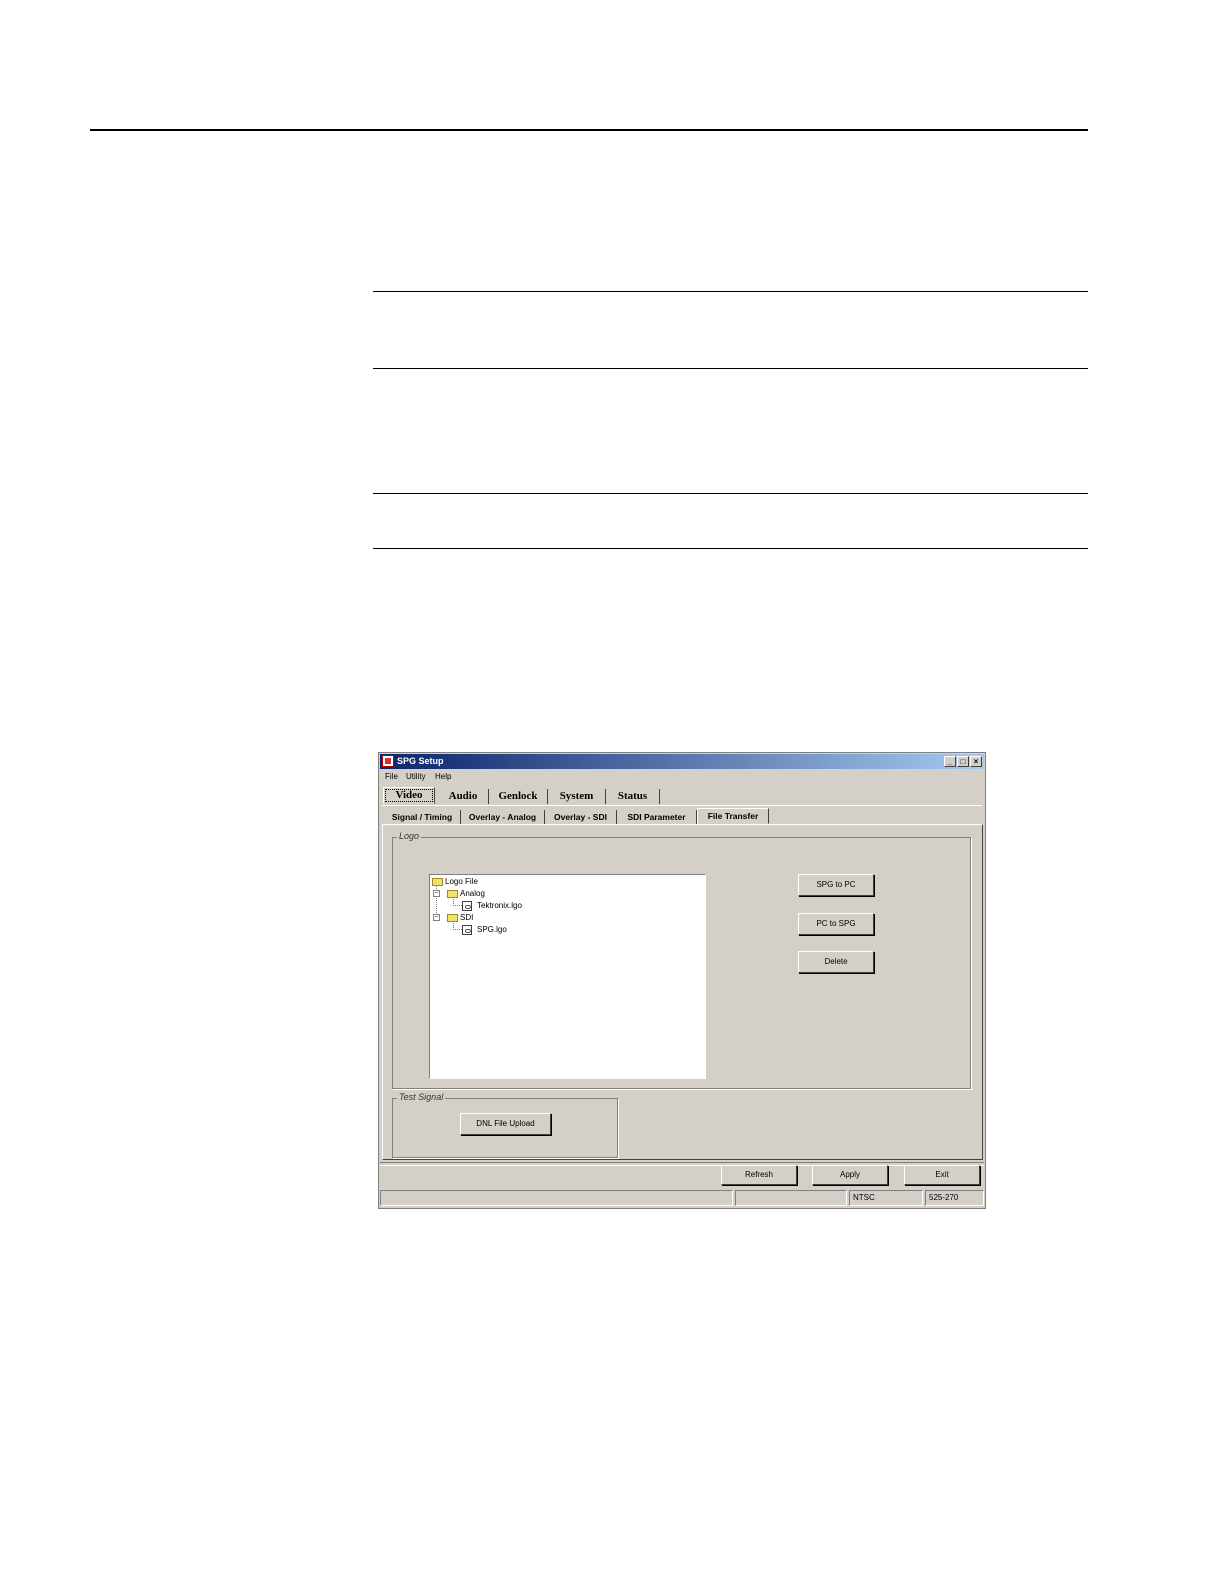 The height and width of the screenshot is (1584, 1224). Describe the element at coordinates (443, 777) in the screenshot. I see `menu-help: Help` at that location.